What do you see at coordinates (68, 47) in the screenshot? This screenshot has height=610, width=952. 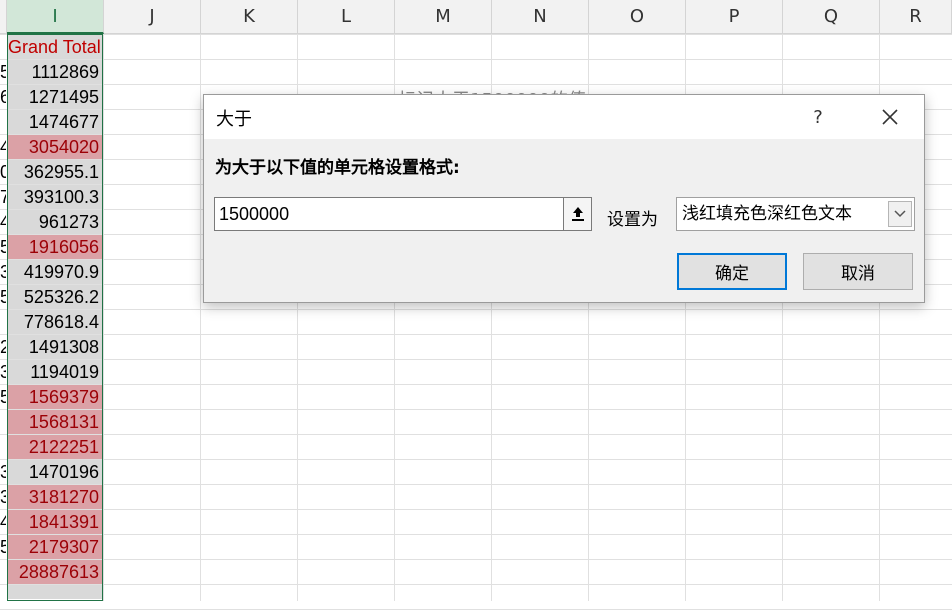 I see `grand-total-header: Grand Total` at bounding box center [68, 47].